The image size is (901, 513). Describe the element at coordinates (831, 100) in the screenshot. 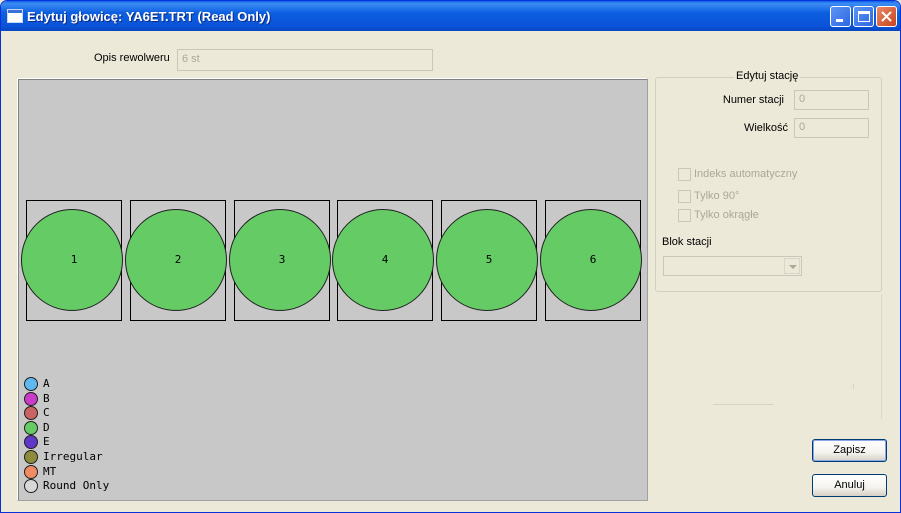

I see `station-number-field: 0` at that location.